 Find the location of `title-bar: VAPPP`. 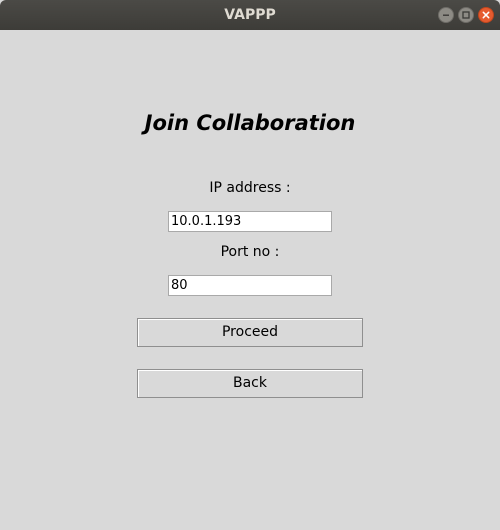

title-bar: VAPPP is located at coordinates (250, 15).